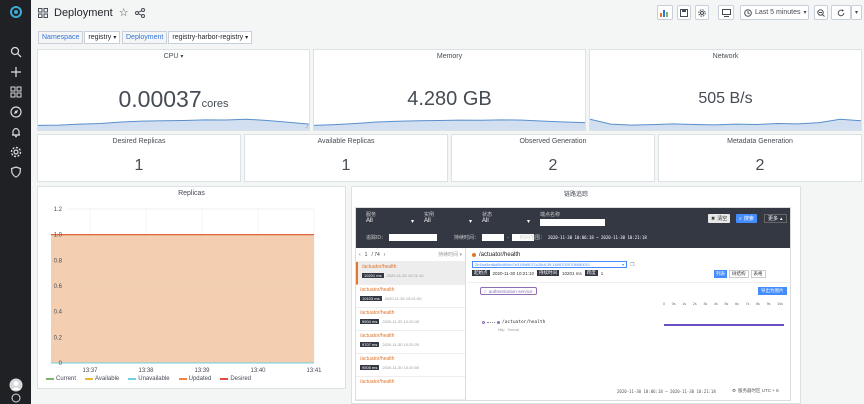 This screenshot has width=864, height=404. What do you see at coordinates (366, 255) in the screenshot?
I see `page-current: 1` at bounding box center [366, 255].